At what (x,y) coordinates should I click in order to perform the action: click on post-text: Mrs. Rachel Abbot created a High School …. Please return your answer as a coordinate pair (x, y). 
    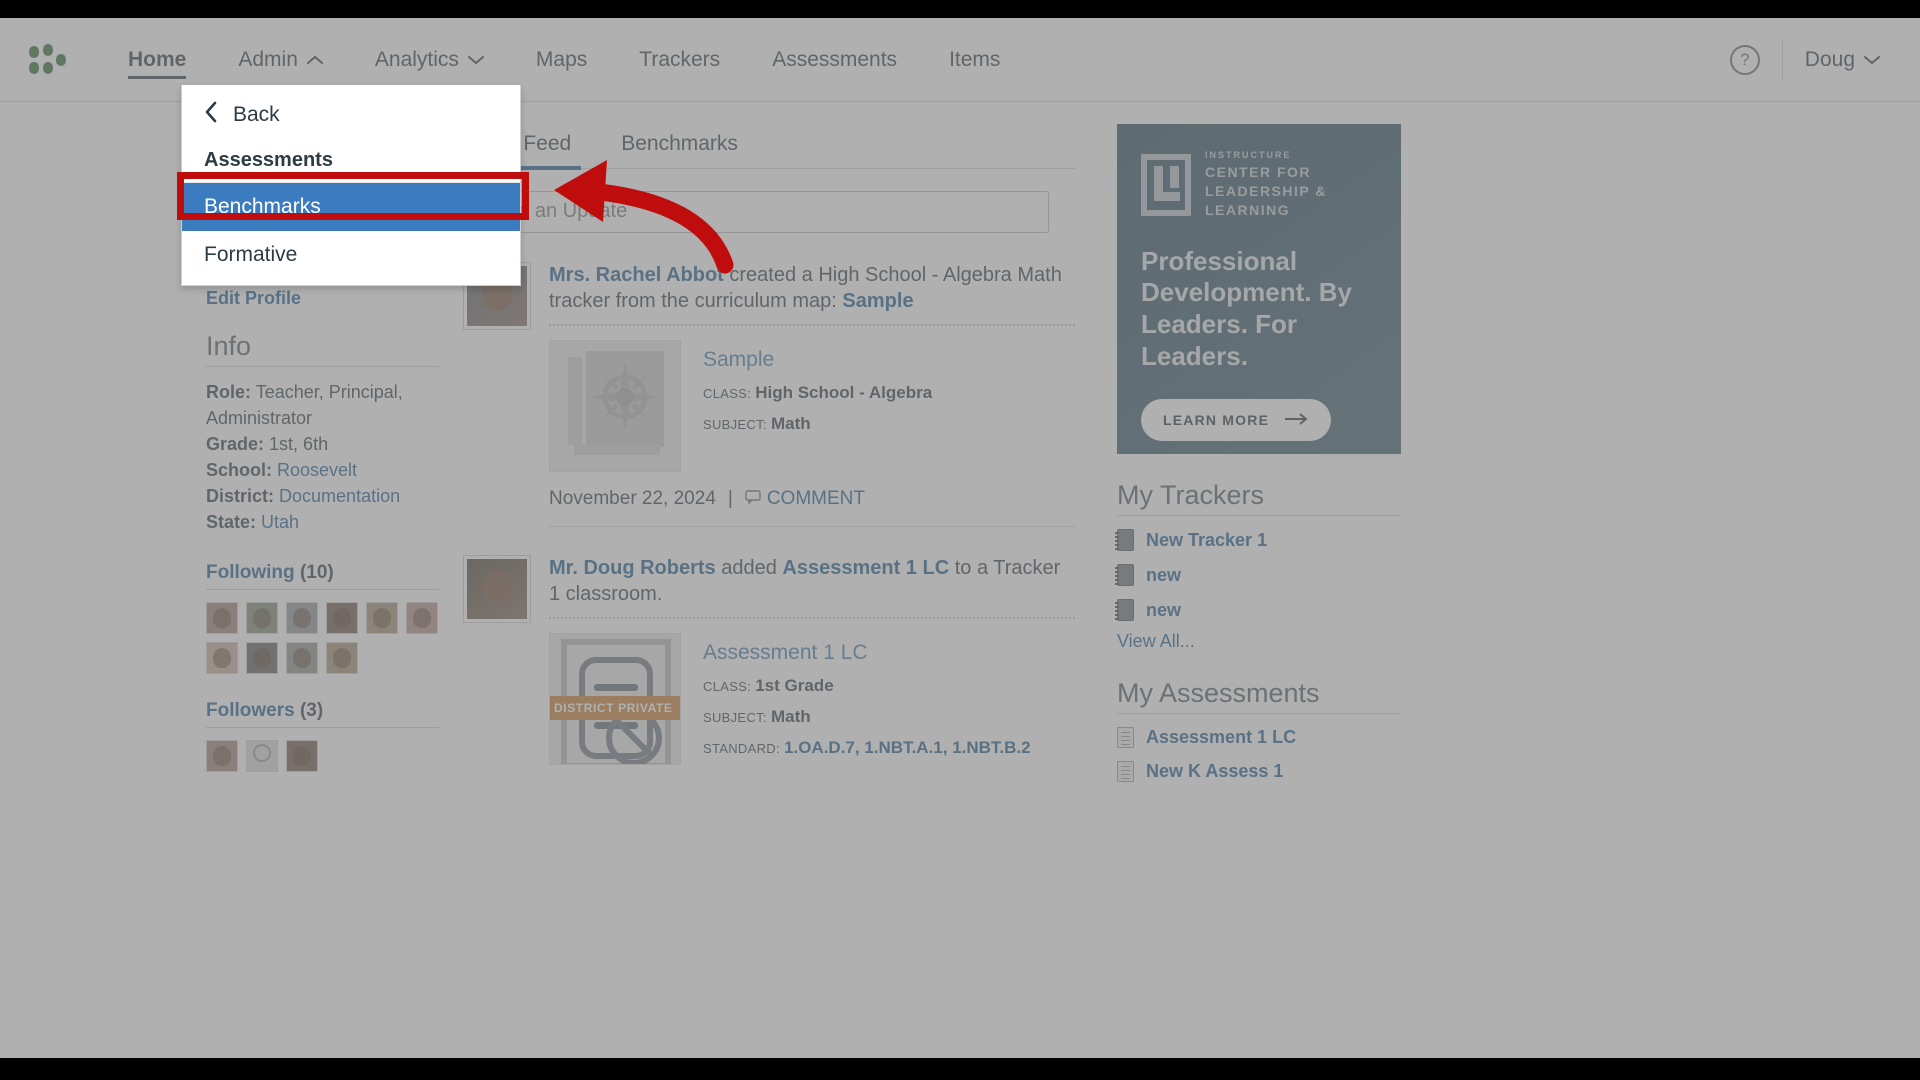
    Looking at the image, I should click on (812, 288).